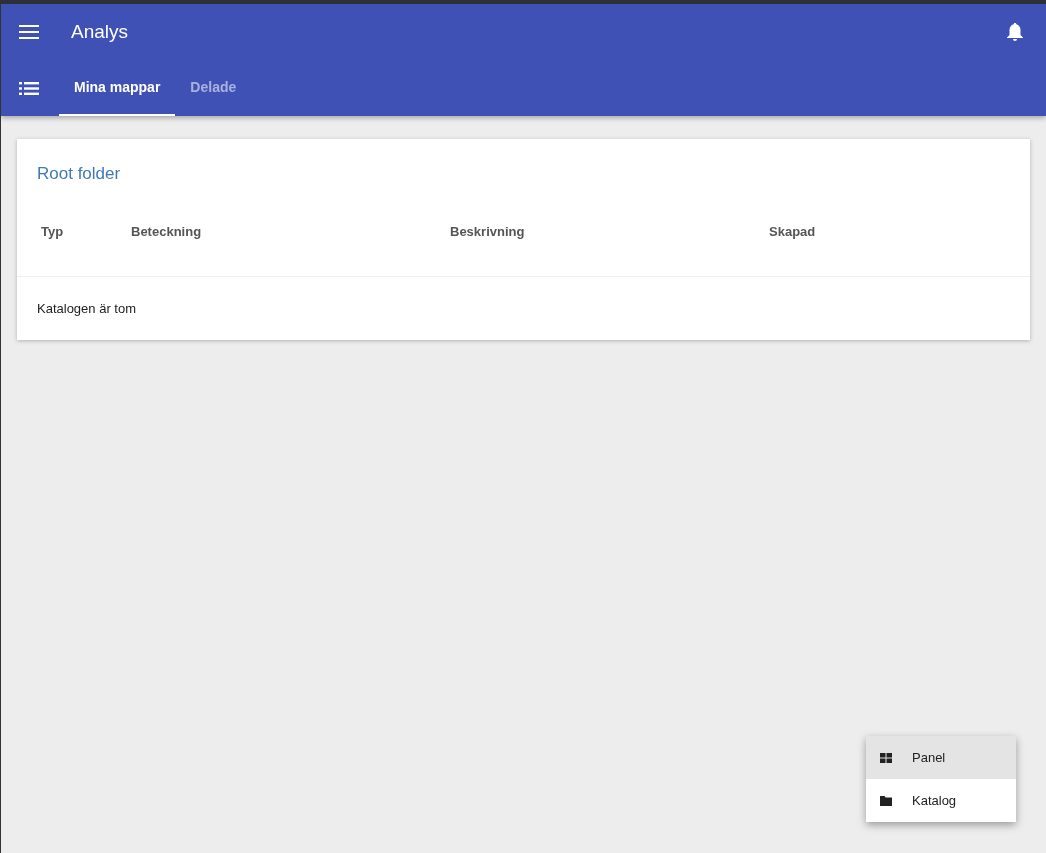 The height and width of the screenshot is (853, 1046). I want to click on column-header: Beskrivning, so click(487, 231).